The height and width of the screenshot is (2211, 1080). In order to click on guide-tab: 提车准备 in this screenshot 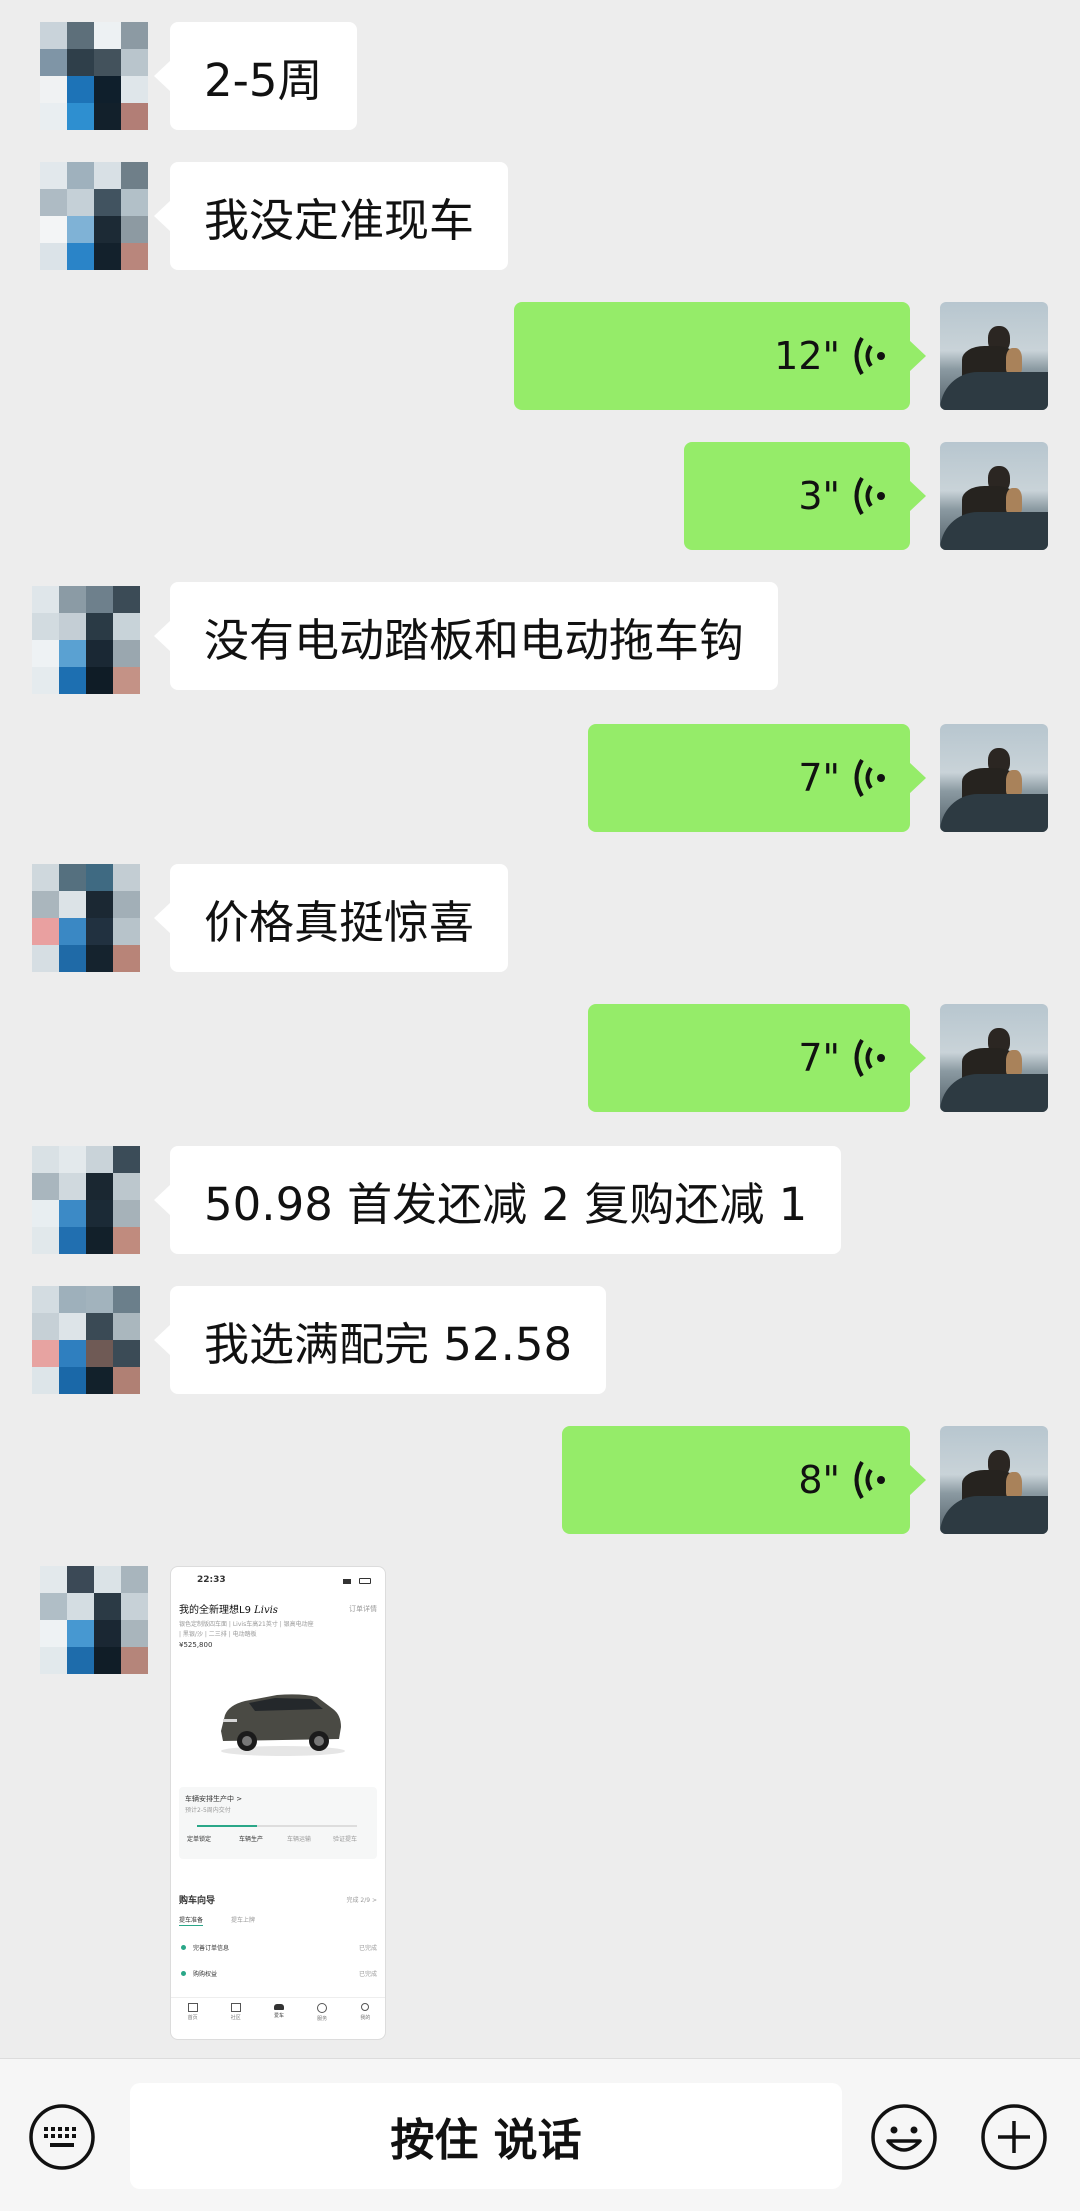, I will do `click(191, 1921)`.